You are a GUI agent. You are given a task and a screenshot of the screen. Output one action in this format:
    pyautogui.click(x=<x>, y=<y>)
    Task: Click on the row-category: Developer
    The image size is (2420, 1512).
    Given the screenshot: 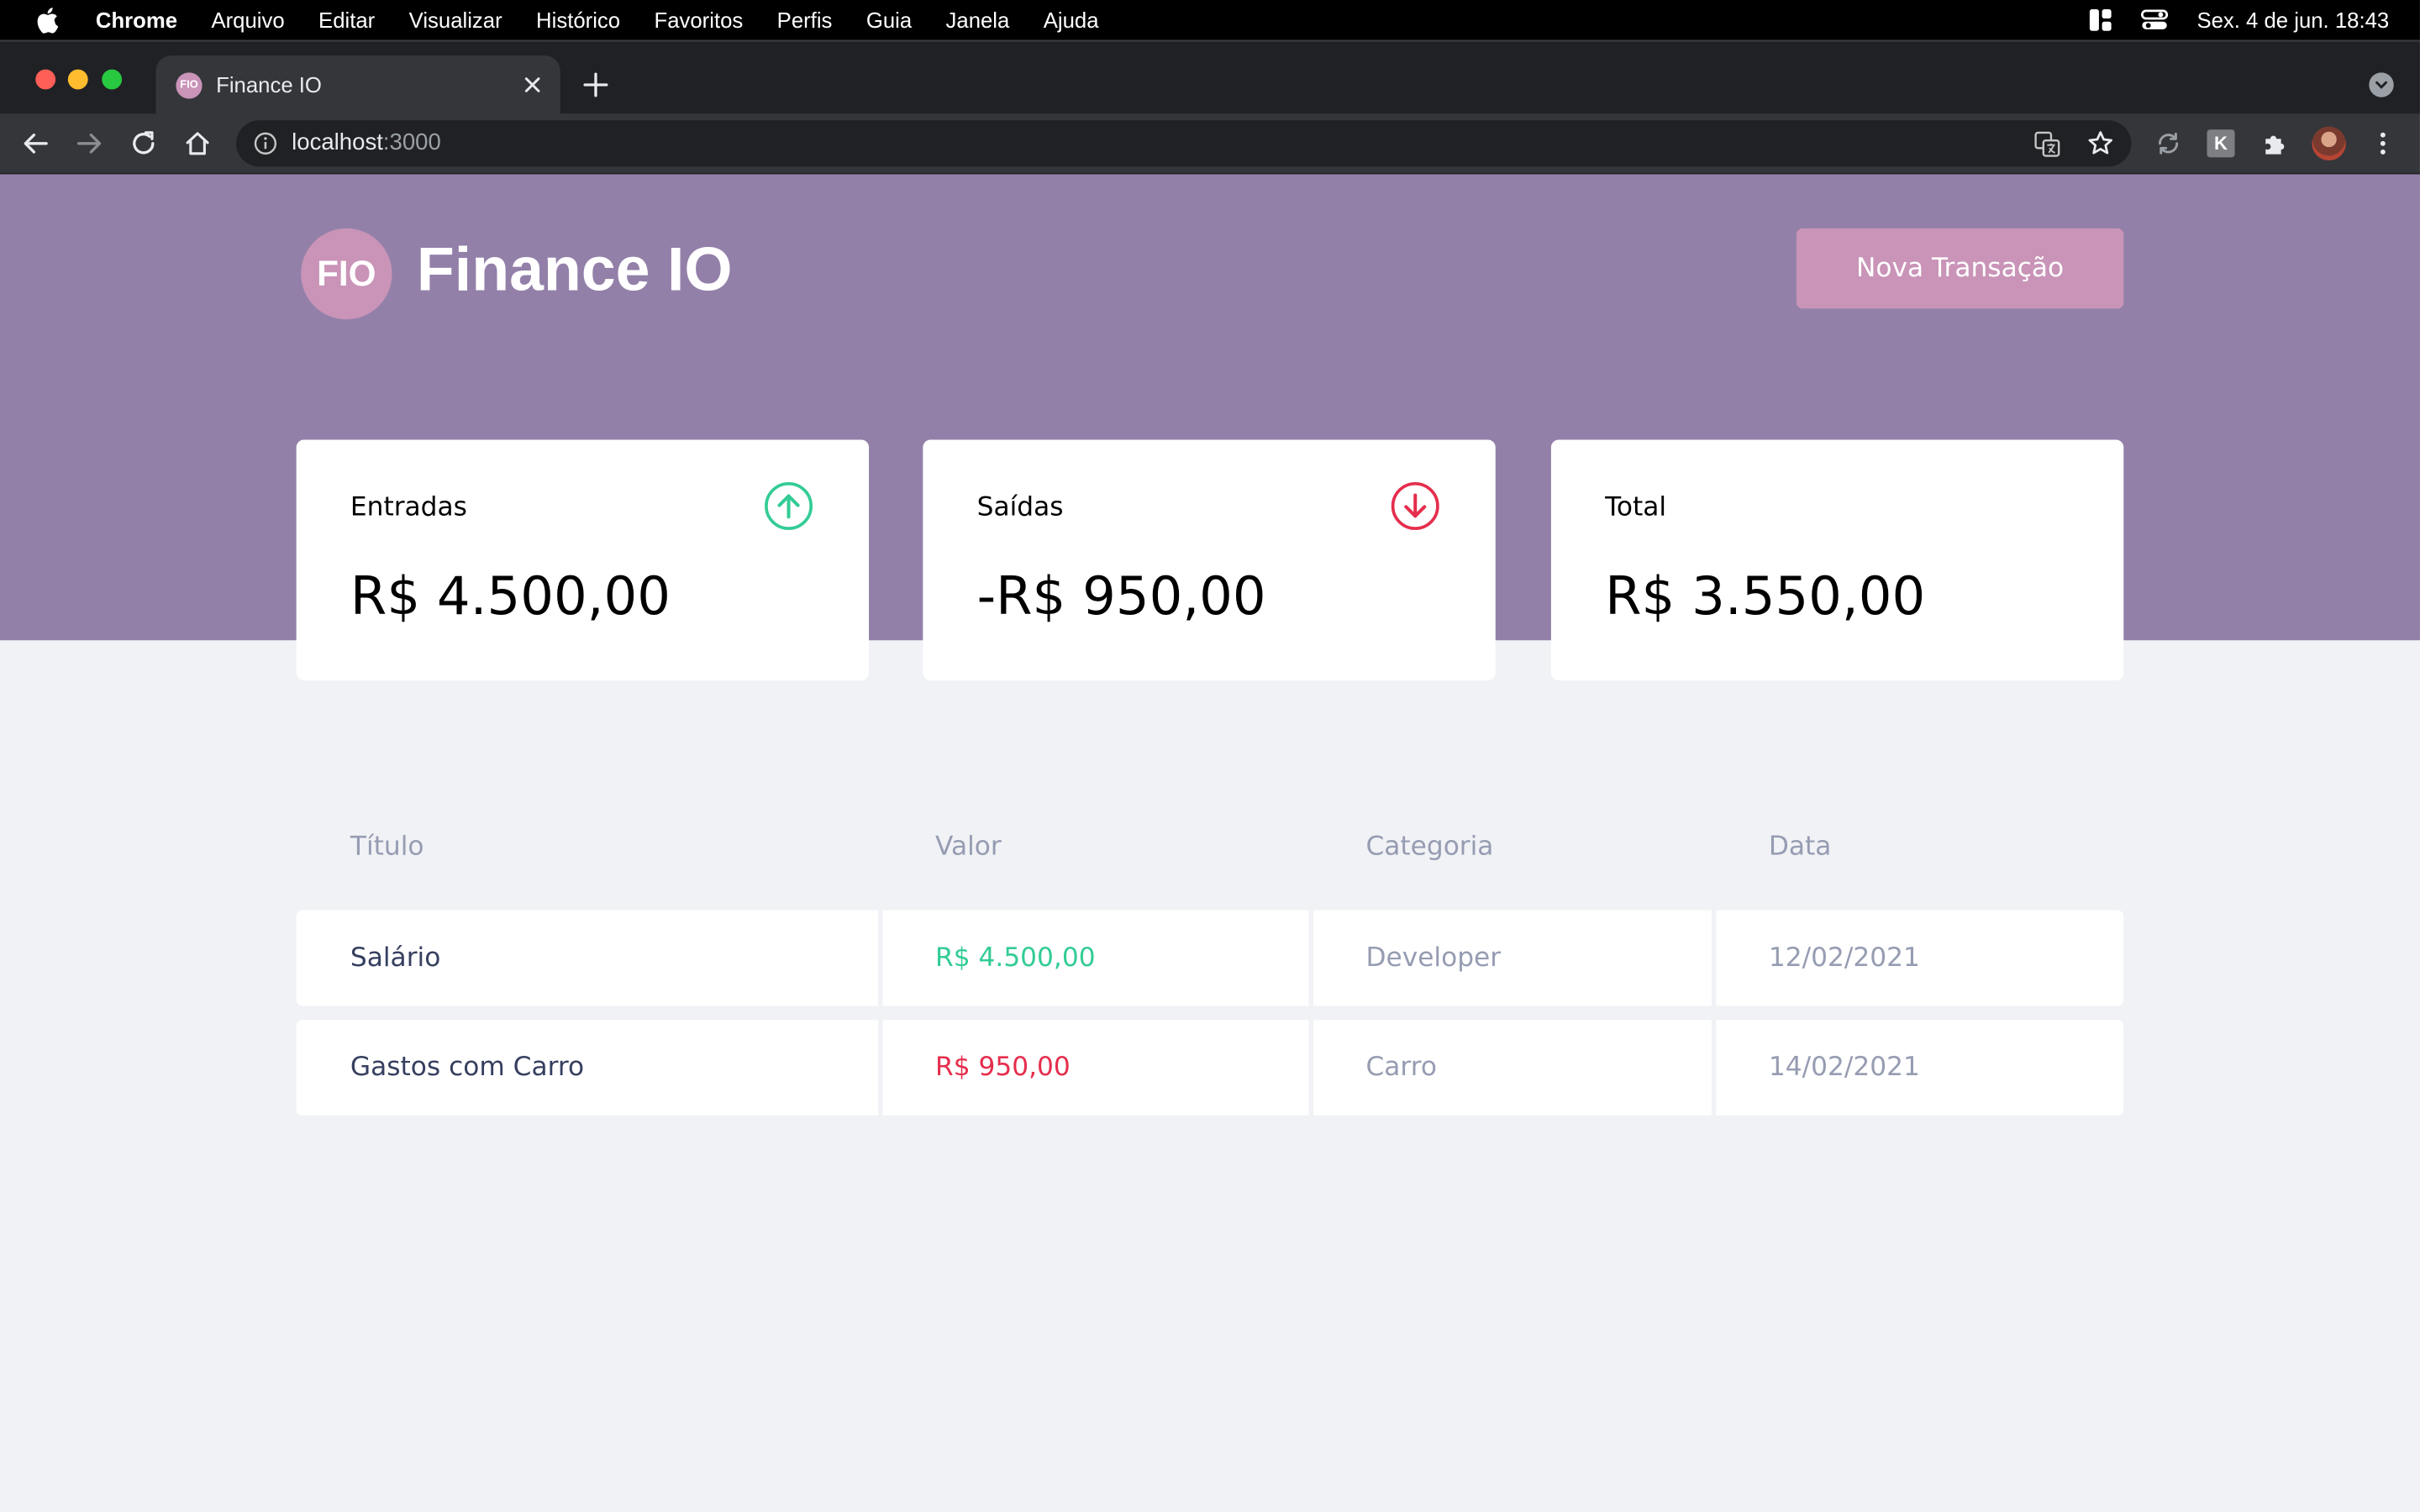 What is the action you would take?
    pyautogui.click(x=1512, y=958)
    